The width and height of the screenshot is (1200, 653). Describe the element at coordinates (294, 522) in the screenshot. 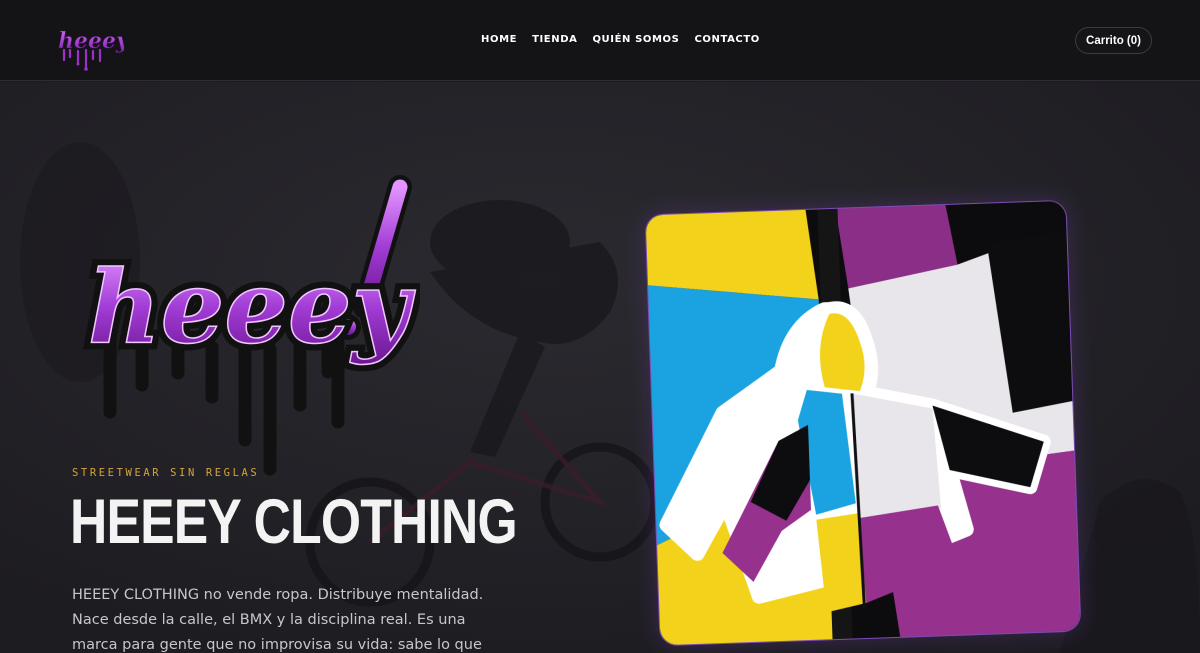

I see `hero-title: HEEEY CLOTHING` at that location.